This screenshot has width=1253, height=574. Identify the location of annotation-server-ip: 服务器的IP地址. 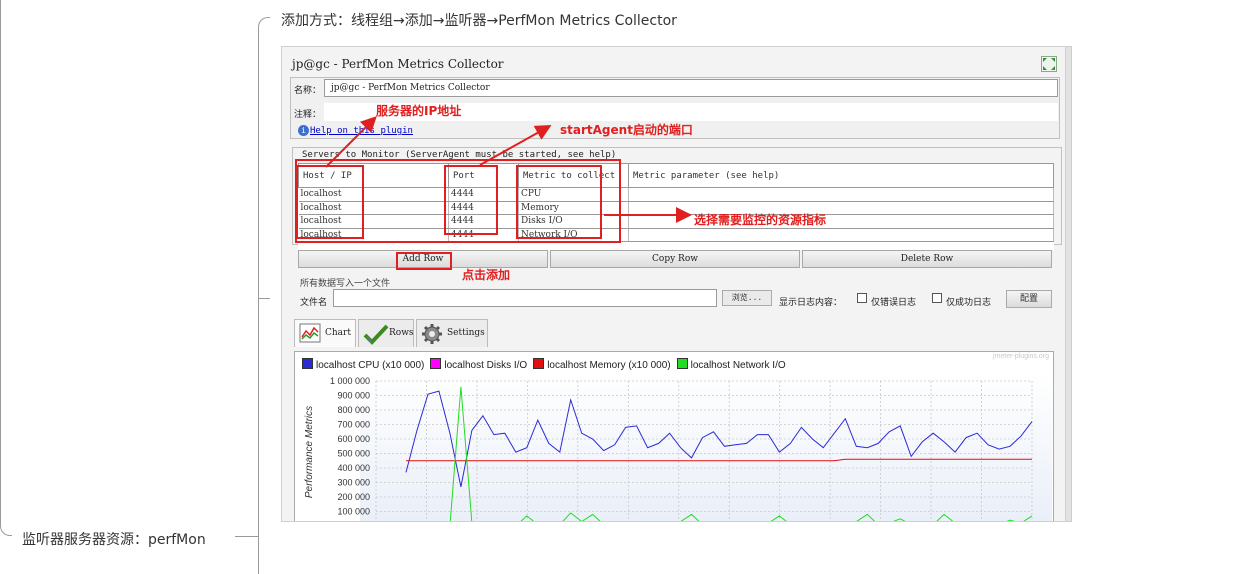
(419, 111).